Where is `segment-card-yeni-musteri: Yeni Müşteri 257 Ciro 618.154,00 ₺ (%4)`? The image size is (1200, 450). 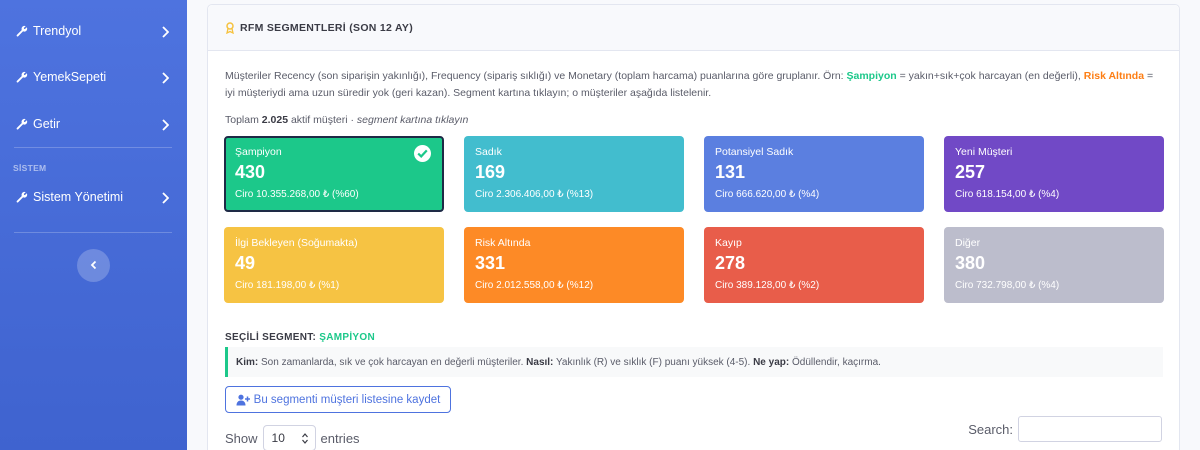 segment-card-yeni-musteri: Yeni Müşteri 257 Ciro 618.154,00 ₺ (%4) is located at coordinates (1054, 174).